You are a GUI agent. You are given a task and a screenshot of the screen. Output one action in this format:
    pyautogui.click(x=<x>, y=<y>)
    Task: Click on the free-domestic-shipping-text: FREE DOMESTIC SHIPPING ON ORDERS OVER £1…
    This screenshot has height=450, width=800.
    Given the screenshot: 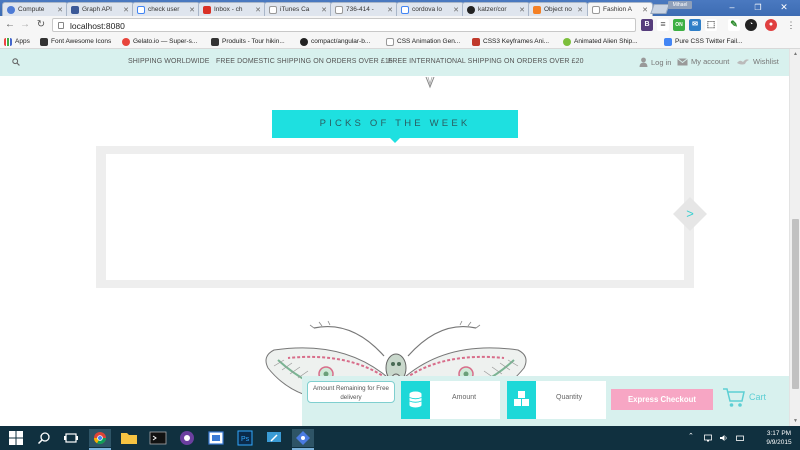 What is the action you would take?
    pyautogui.click(x=304, y=61)
    